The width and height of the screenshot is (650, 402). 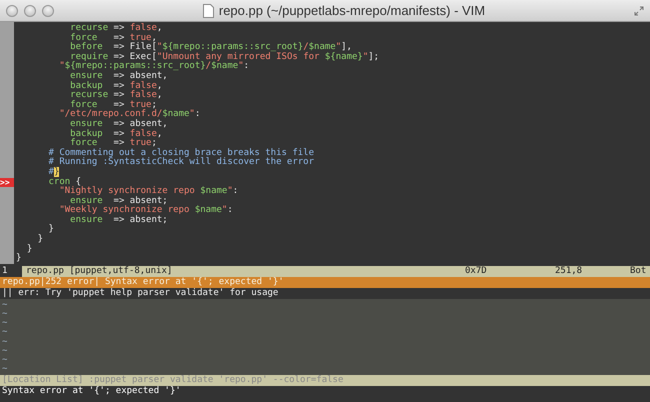 What do you see at coordinates (129, 115) in the screenshot?
I see `code-line: "/etc/mrepo.conf.d/$name":` at bounding box center [129, 115].